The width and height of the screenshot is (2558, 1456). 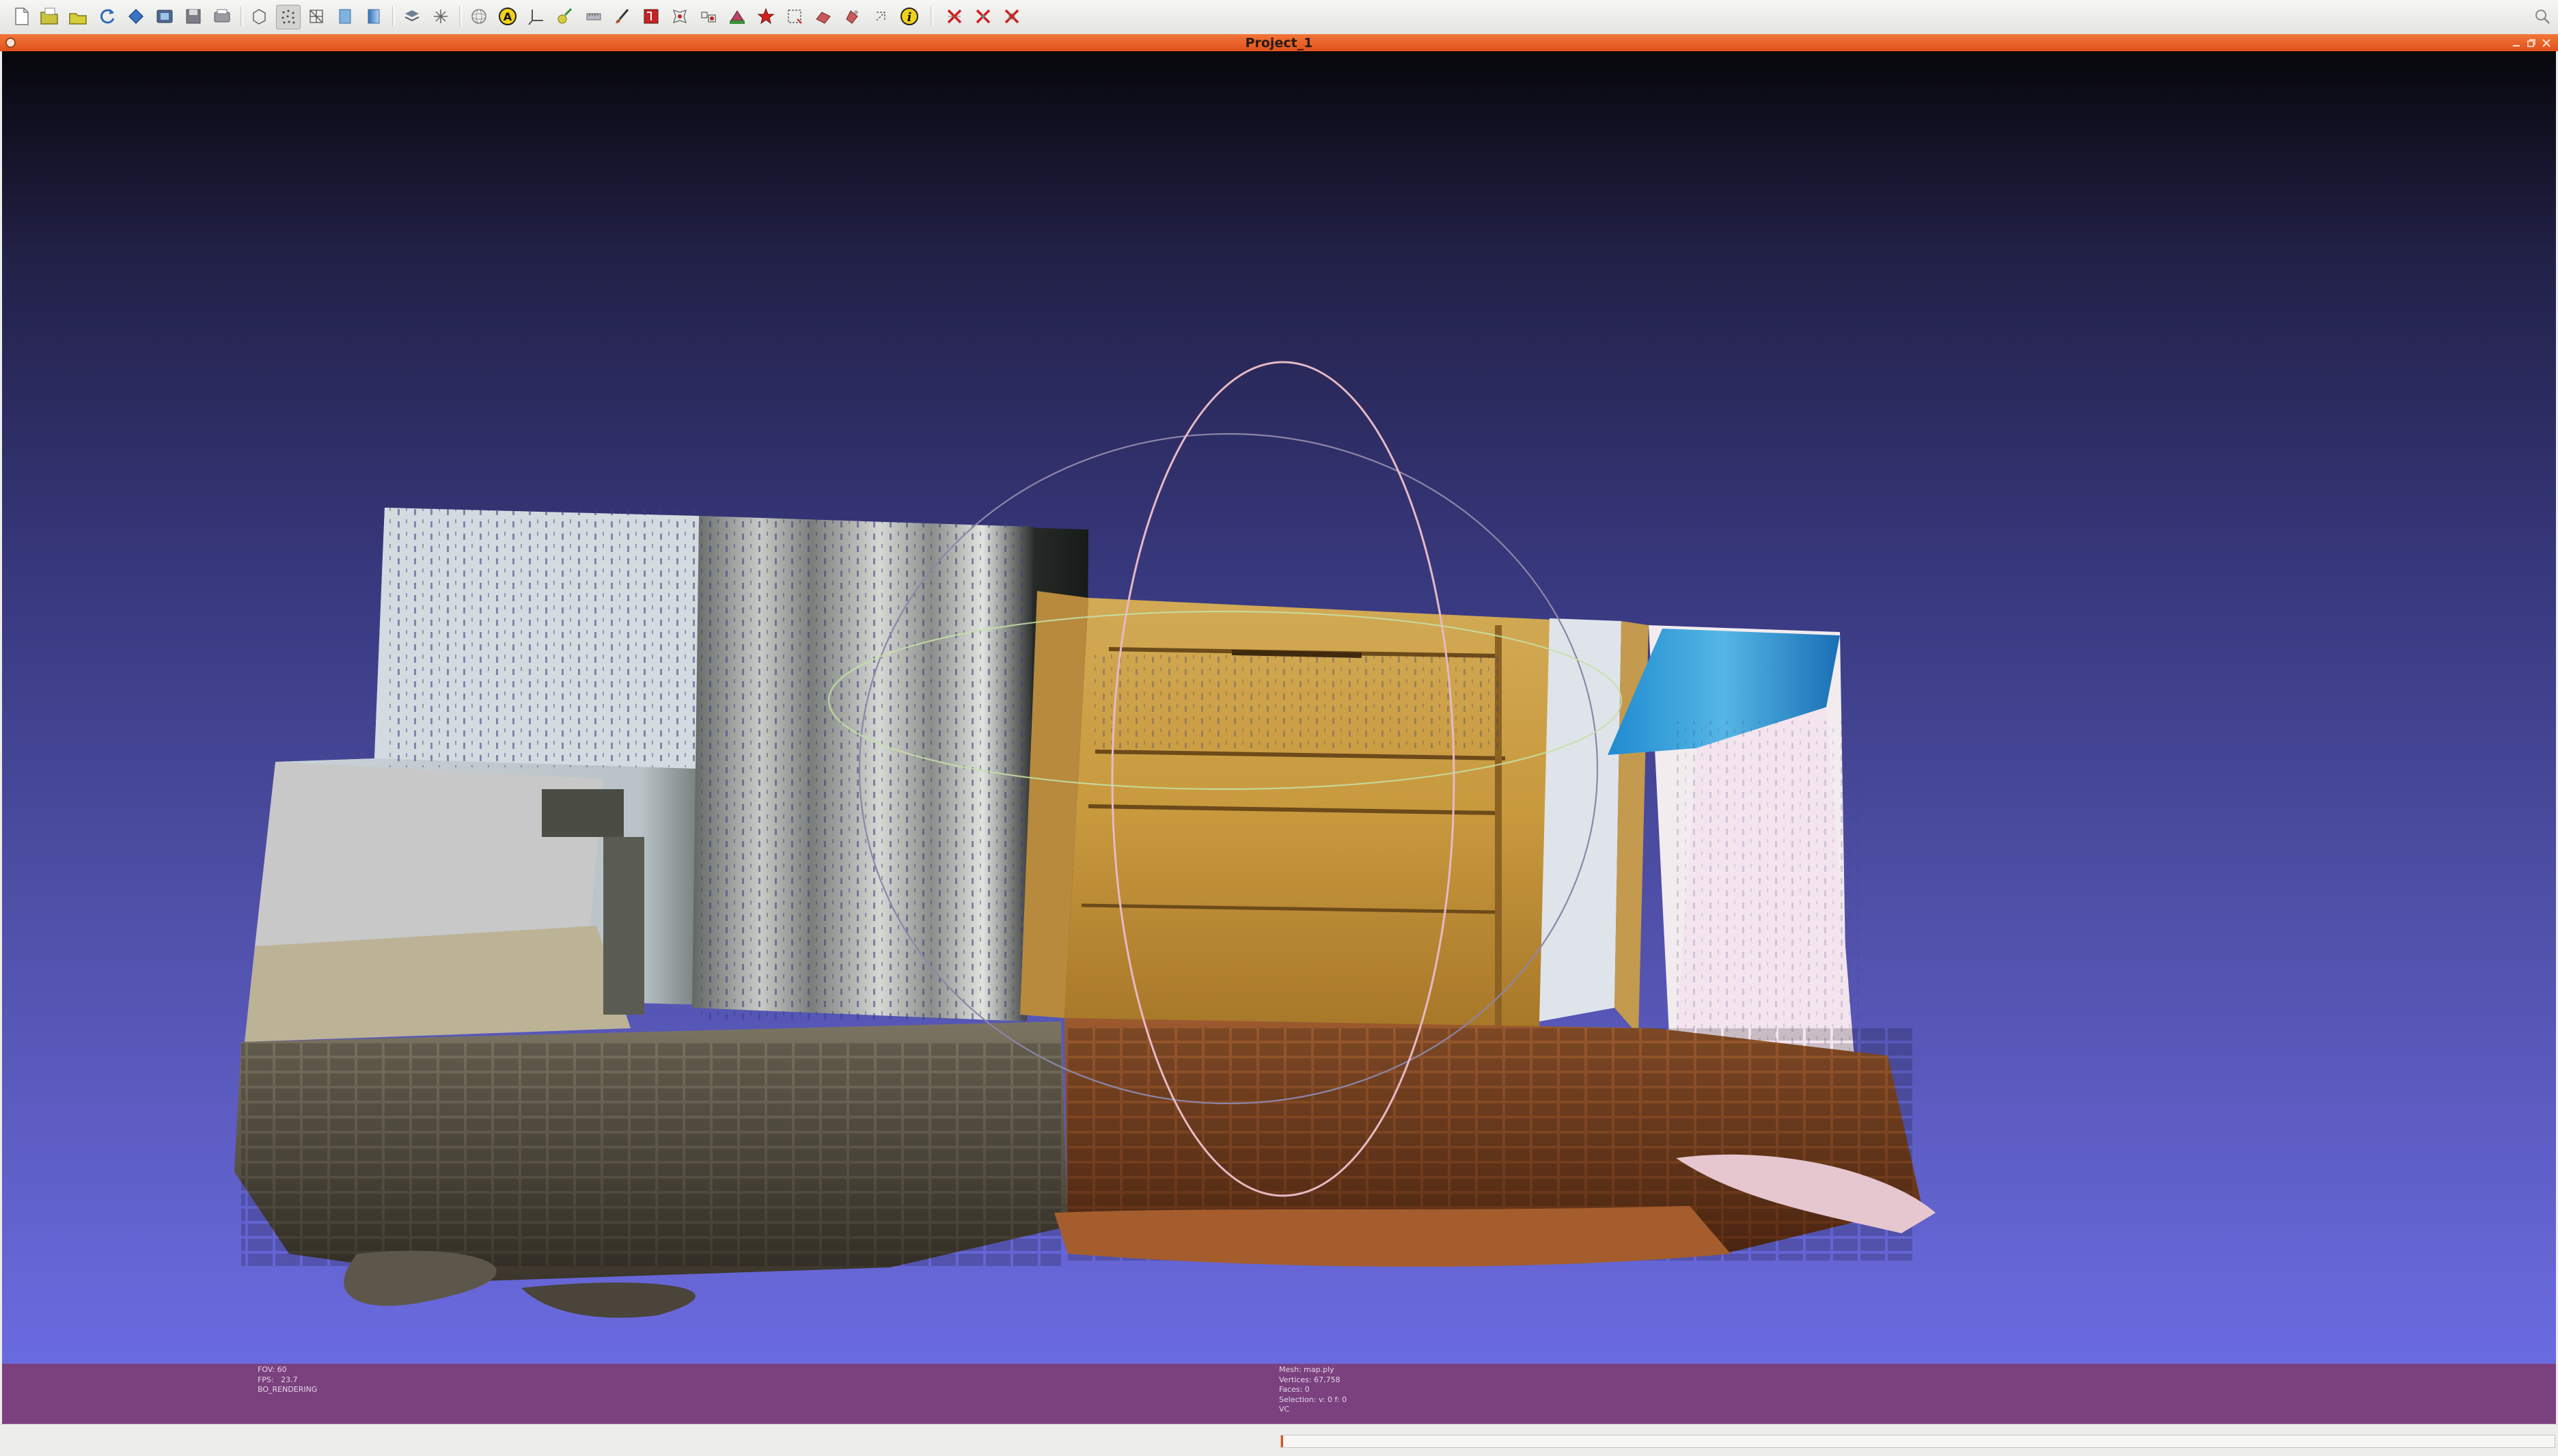 I want to click on delete-all-icon, so click(x=1012, y=16).